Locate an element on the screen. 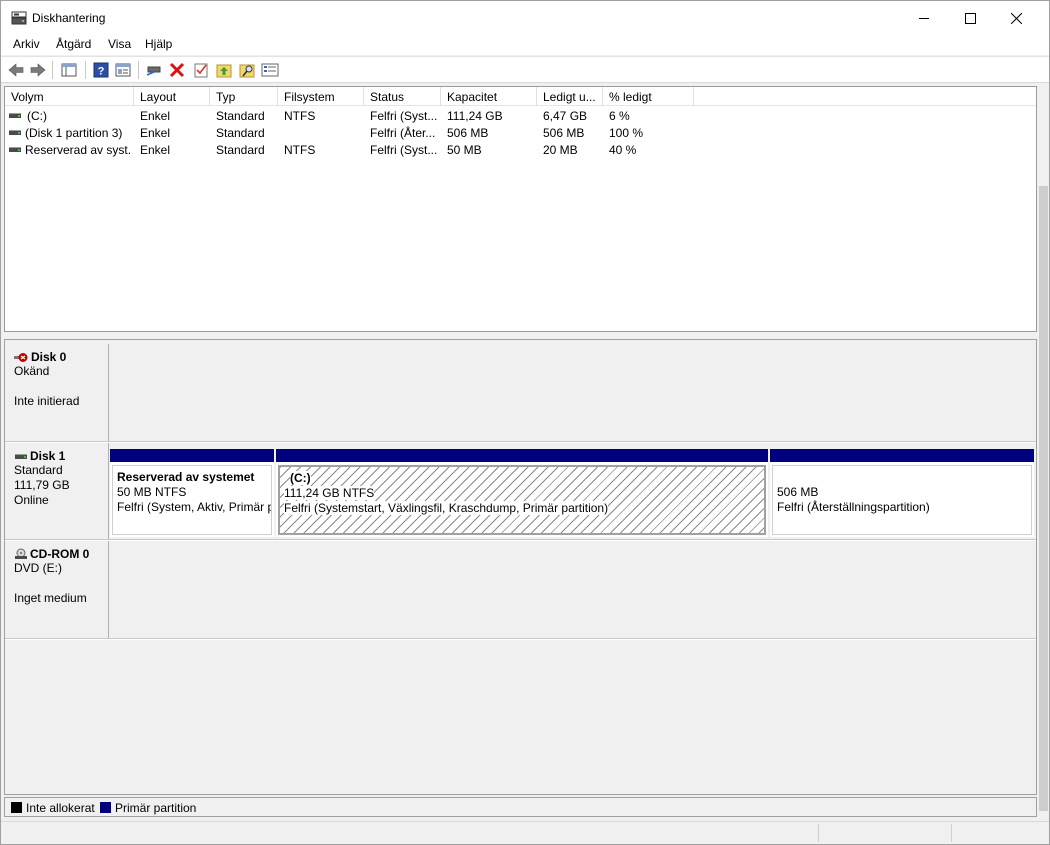 This screenshot has height=845, width=1050. disk-row-cdrom0: CD-ROM 0 DVD (E:) Inget medium is located at coordinates (520, 589).